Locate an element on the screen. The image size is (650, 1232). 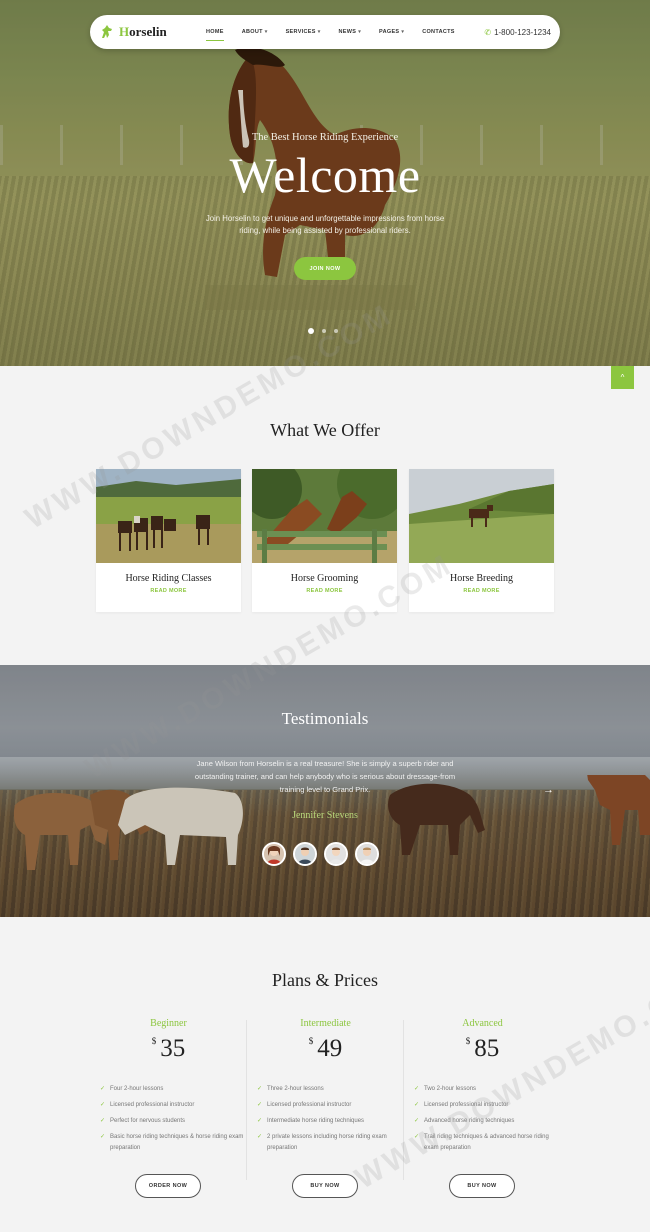
plan-tier: Advanced is located at coordinates (482, 1023).